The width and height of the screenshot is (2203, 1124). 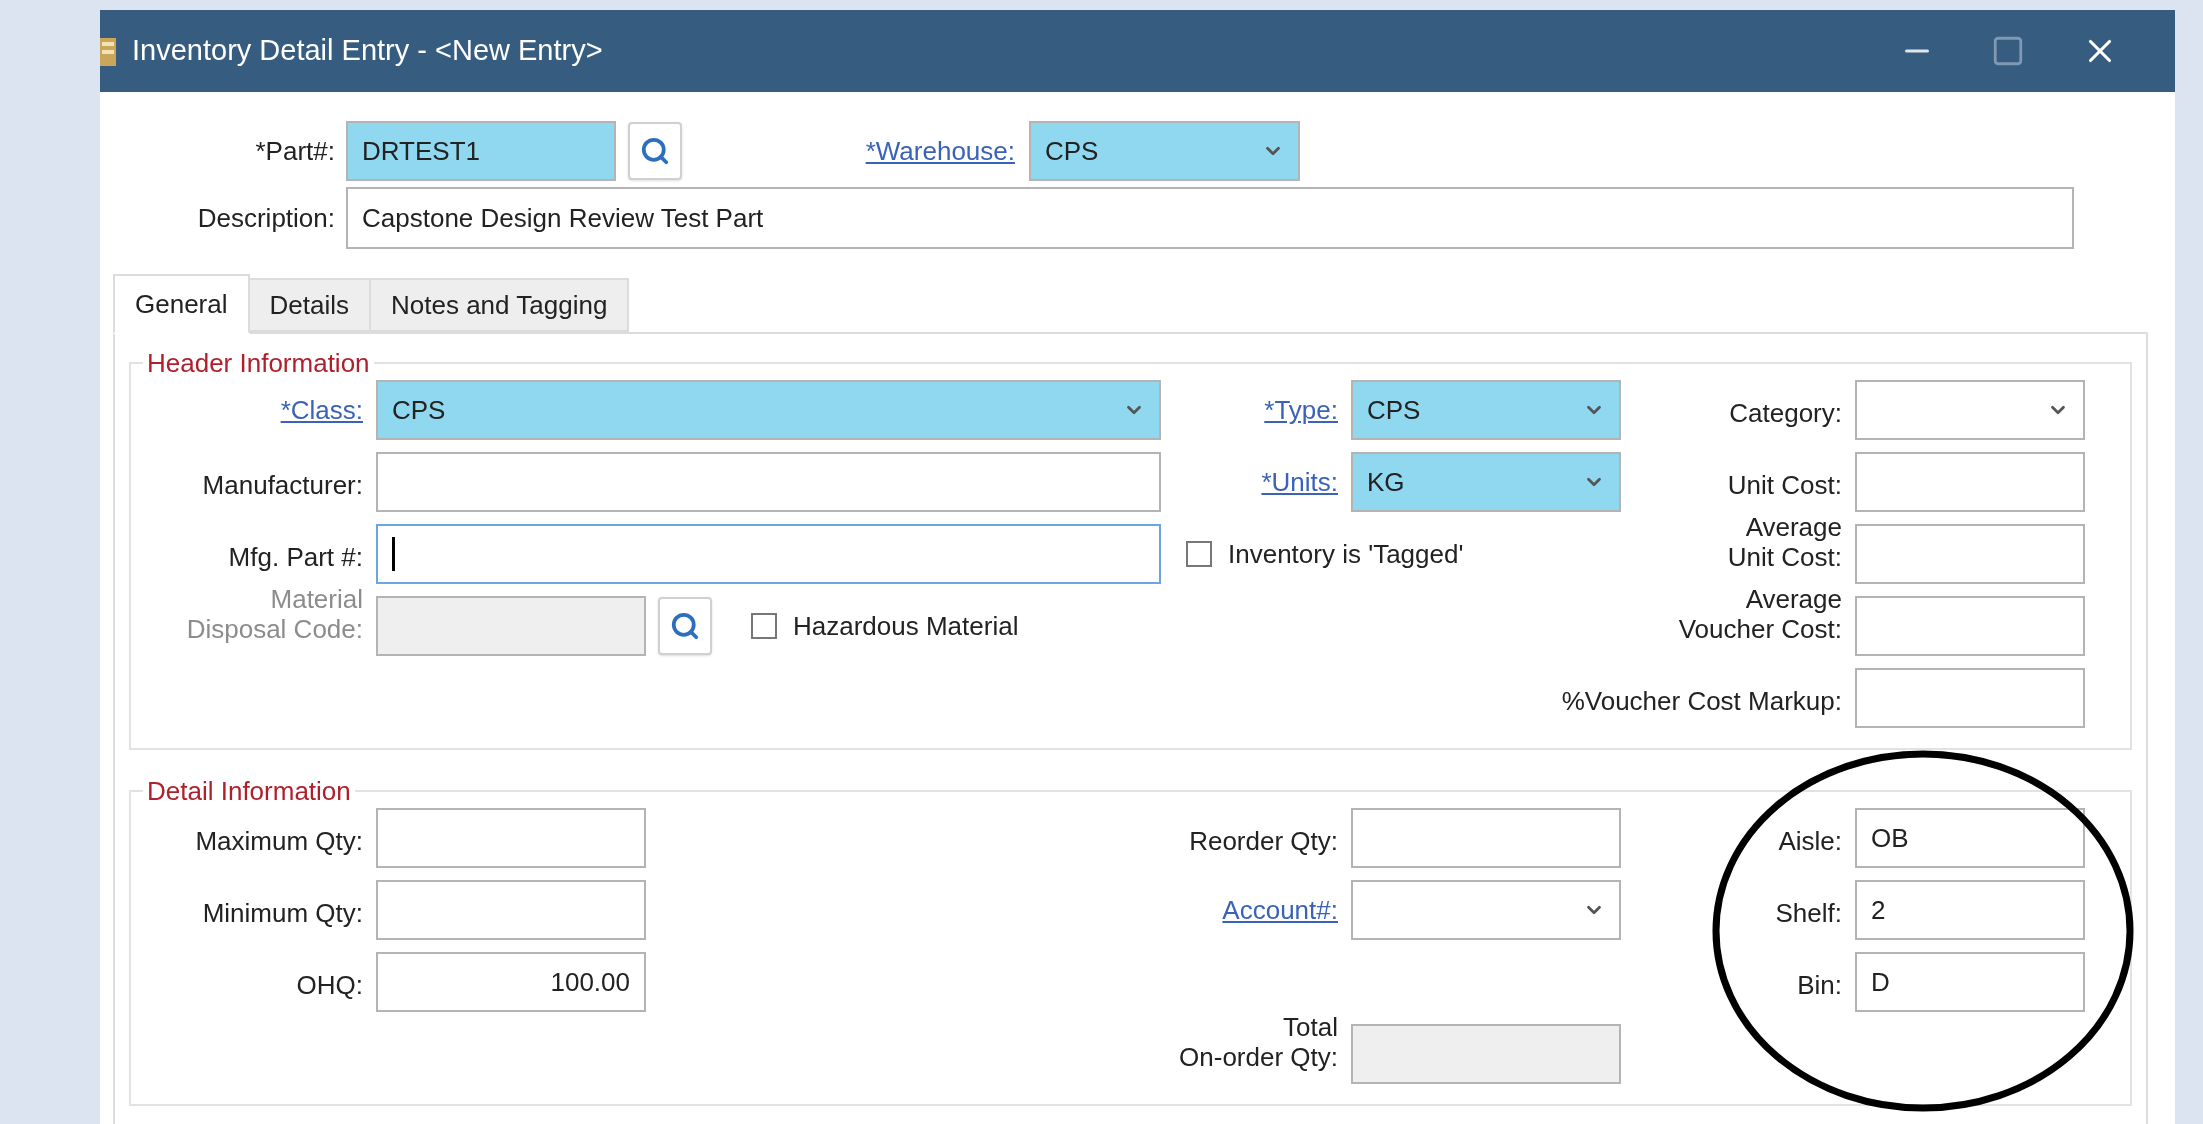 I want to click on window-title: Inventory Detail Entry - <New Entry>, so click(x=367, y=51).